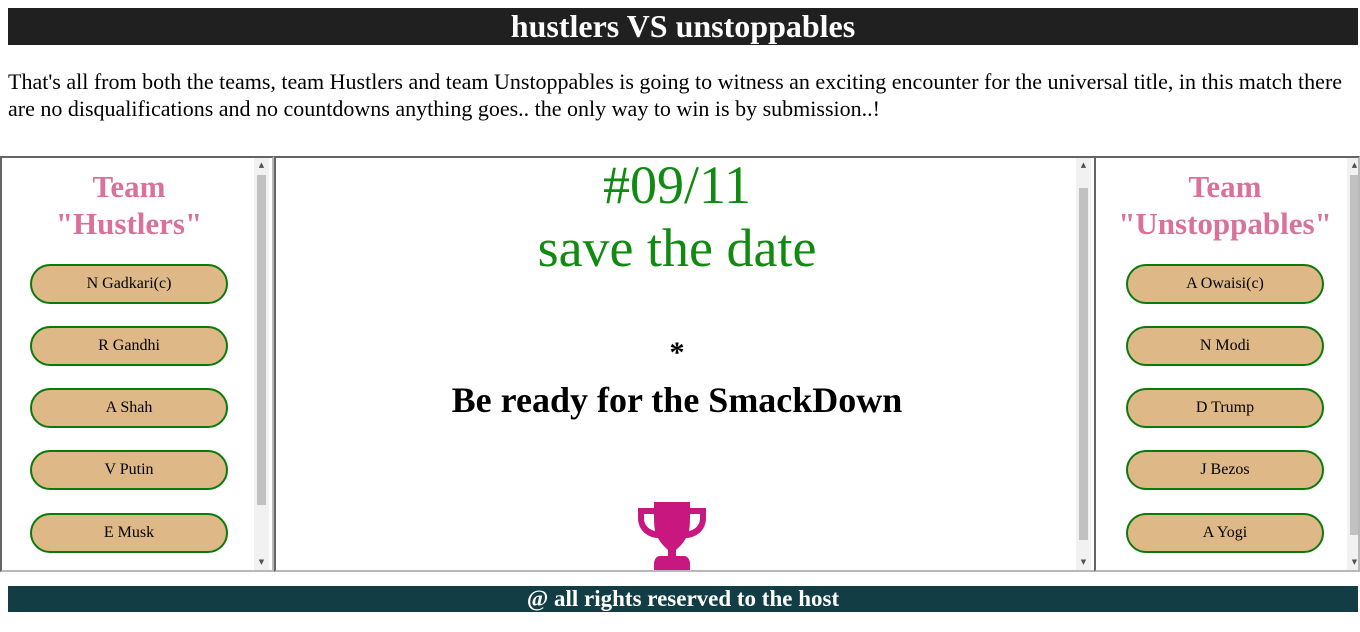 This screenshot has height=632, width=1360. What do you see at coordinates (1225, 186) in the screenshot?
I see `right-team-title-line1: Team` at bounding box center [1225, 186].